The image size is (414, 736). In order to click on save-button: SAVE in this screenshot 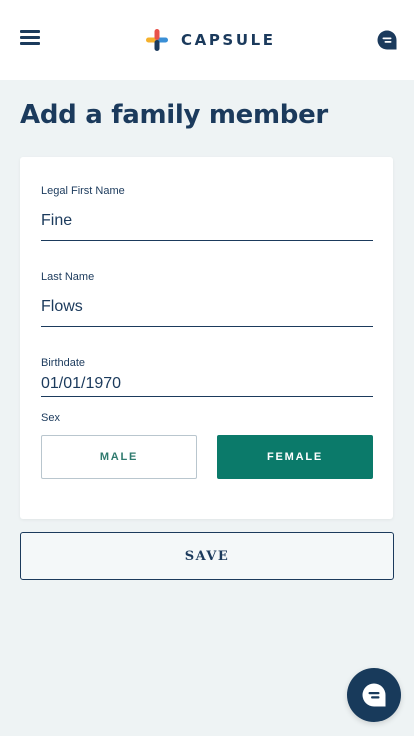, I will do `click(207, 556)`.